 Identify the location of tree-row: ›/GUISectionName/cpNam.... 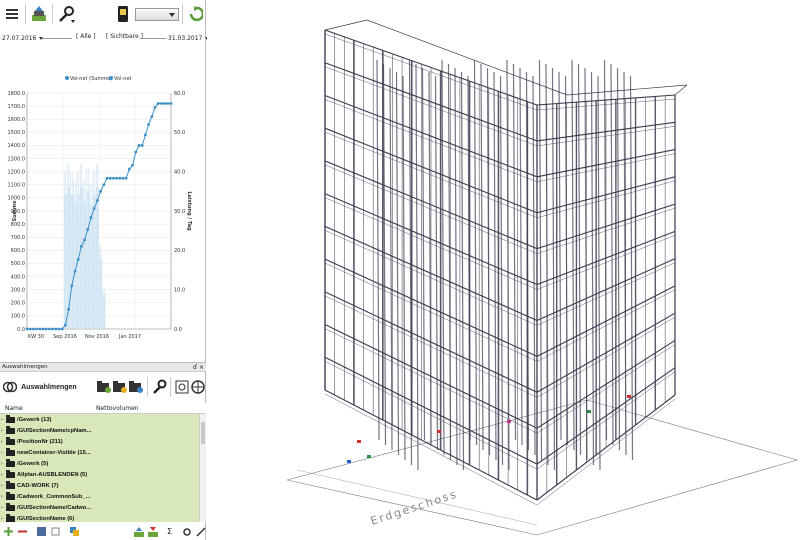
(99, 430).